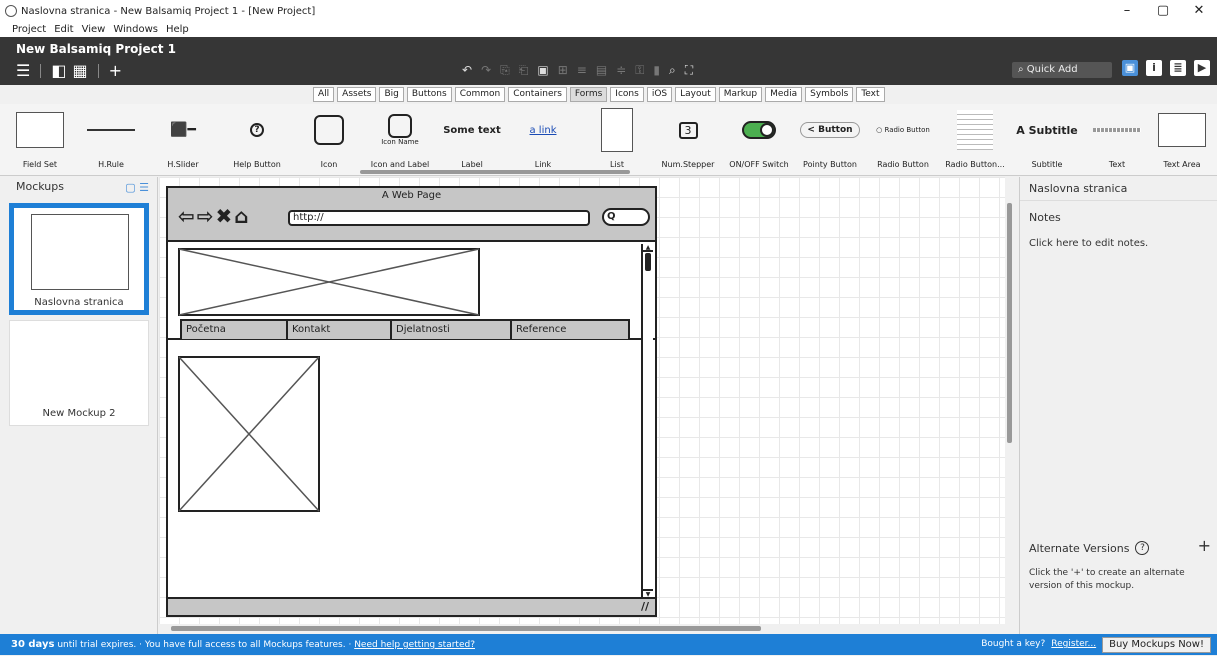 The image size is (1217, 656). I want to click on library-item-h-rule: H.Rule, so click(111, 138).